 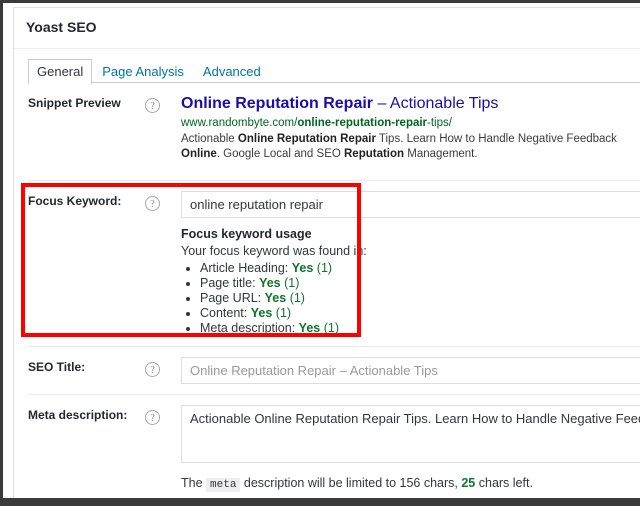 I want to click on seo-title-input, so click(x=410, y=370).